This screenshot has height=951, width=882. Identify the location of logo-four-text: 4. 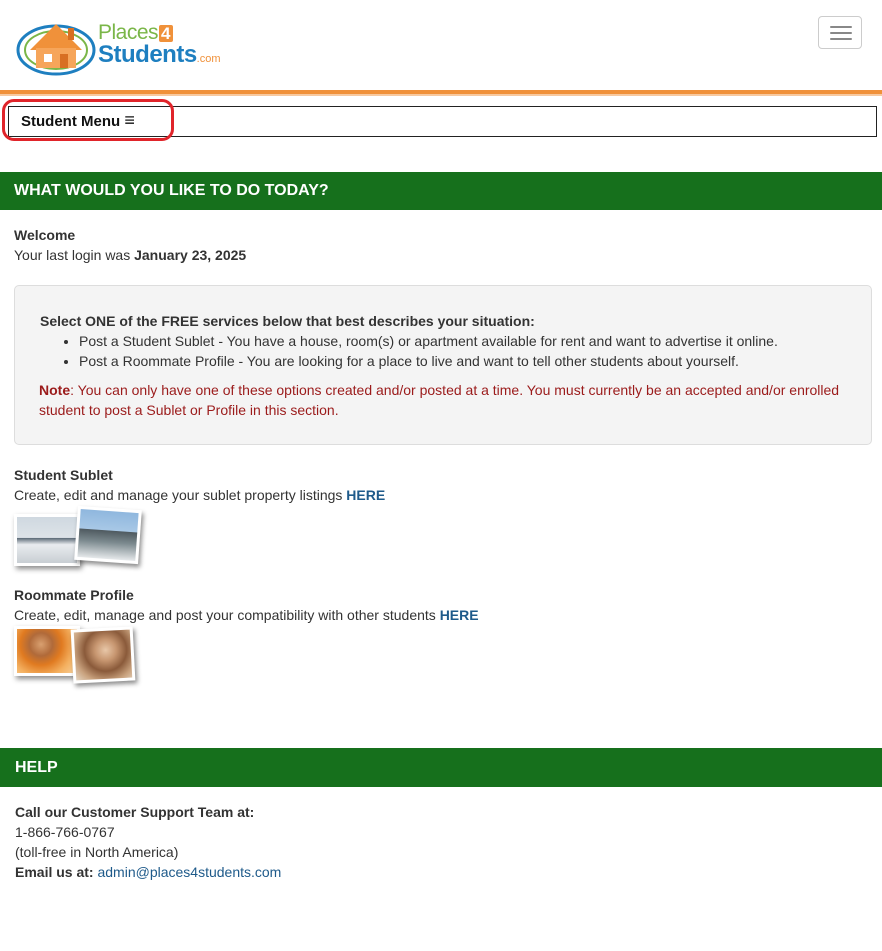
(166, 33).